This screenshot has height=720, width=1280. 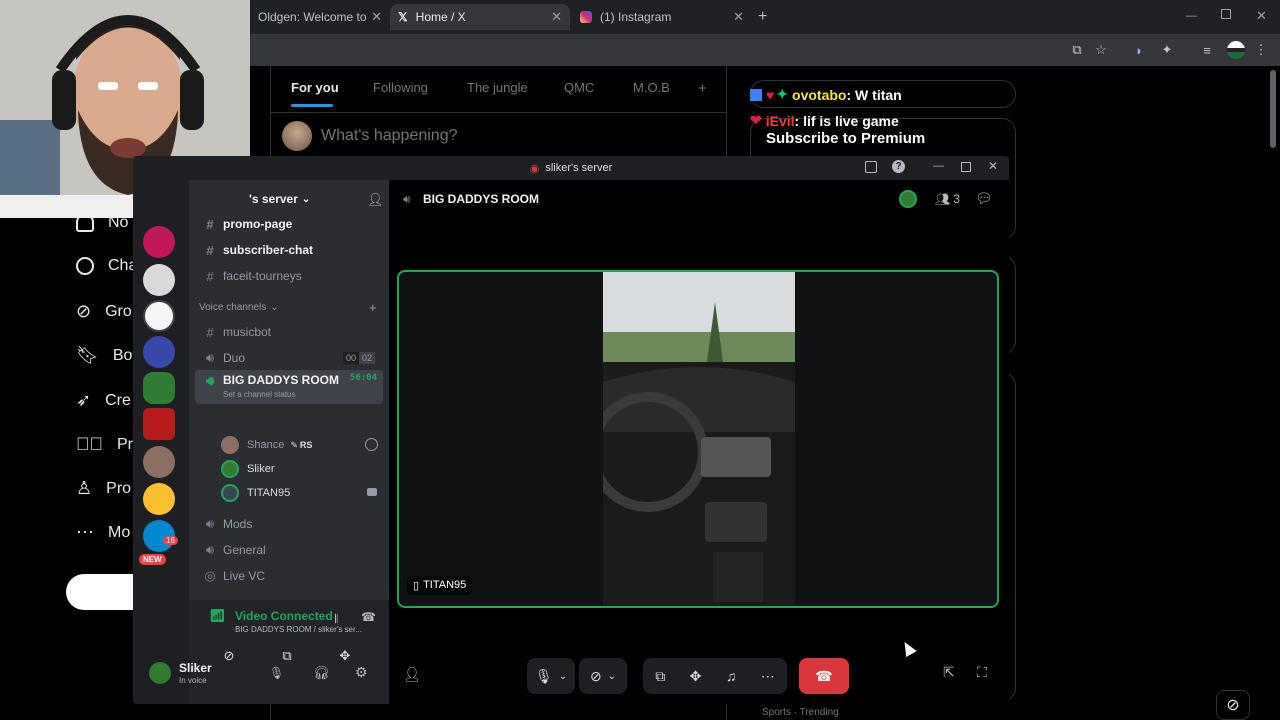 I want to click on tab-qmc: QMC, so click(x=579, y=87).